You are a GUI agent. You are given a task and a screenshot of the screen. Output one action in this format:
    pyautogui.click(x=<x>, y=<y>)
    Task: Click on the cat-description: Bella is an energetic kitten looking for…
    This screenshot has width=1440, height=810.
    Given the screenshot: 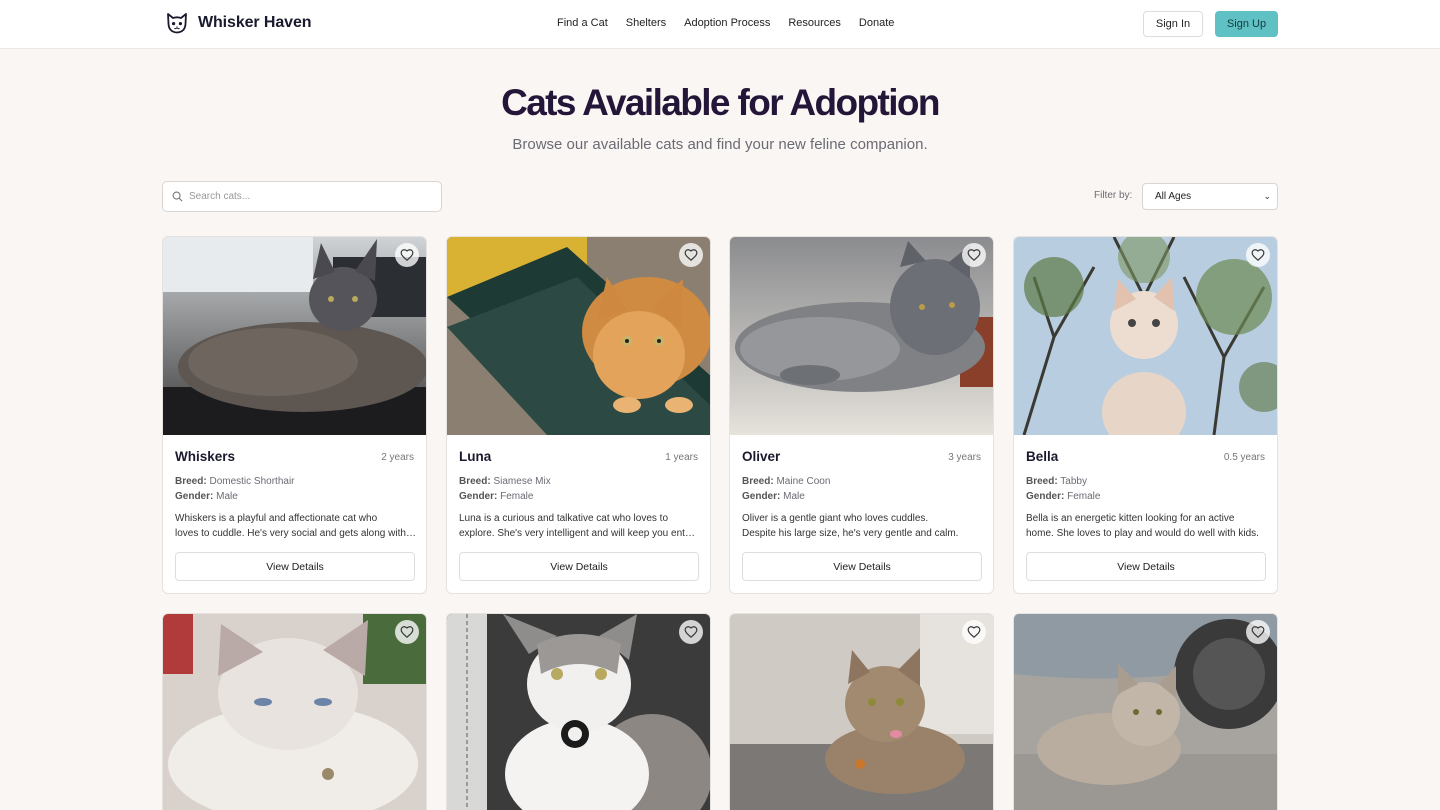 What is the action you would take?
    pyautogui.click(x=1142, y=526)
    